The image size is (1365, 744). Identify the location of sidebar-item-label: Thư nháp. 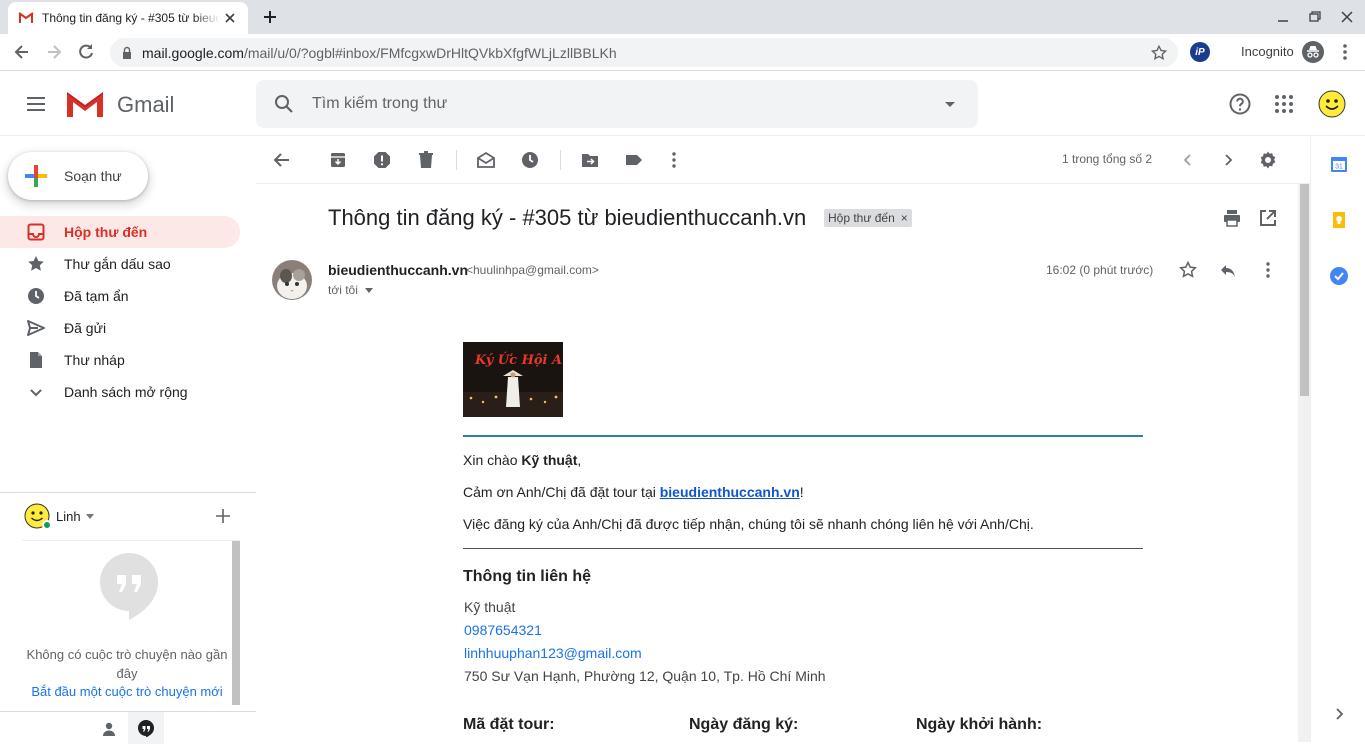
(94, 360).